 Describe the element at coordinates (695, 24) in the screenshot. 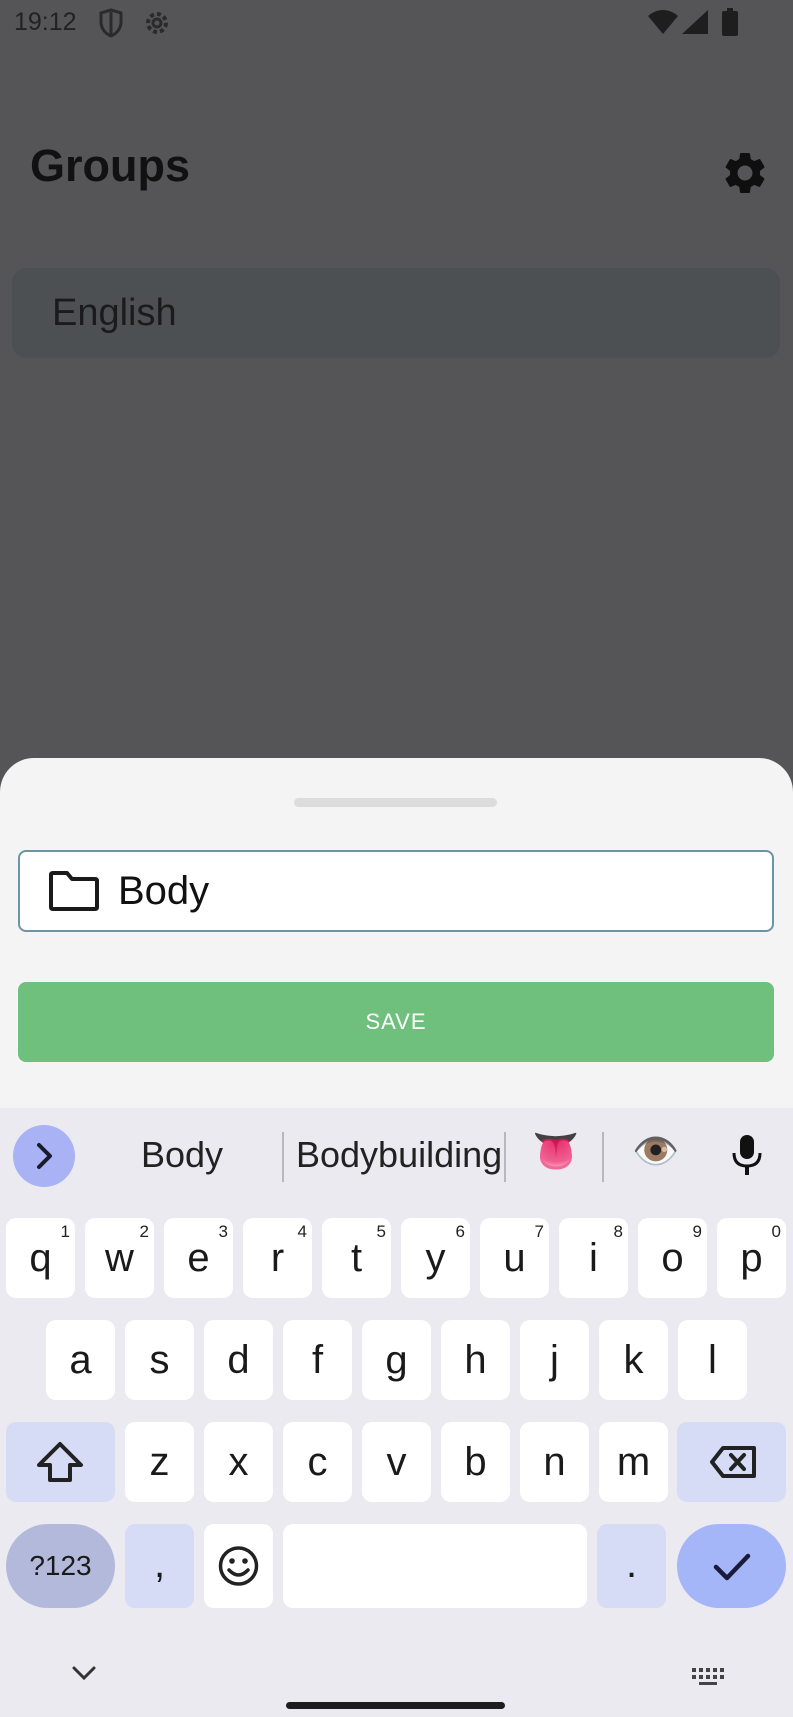

I see `signal-icon` at that location.